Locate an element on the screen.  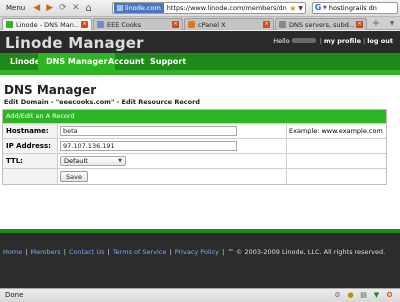
submit-spacer is located at coordinates (30, 176).